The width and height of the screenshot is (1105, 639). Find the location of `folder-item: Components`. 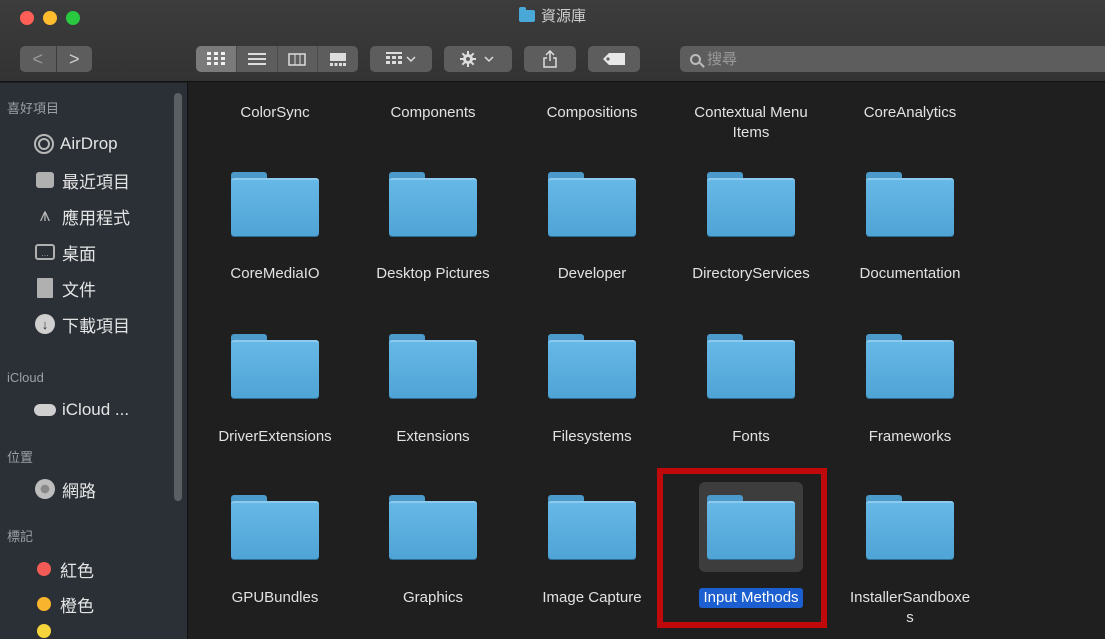

folder-item: Components is located at coordinates (433, 113).